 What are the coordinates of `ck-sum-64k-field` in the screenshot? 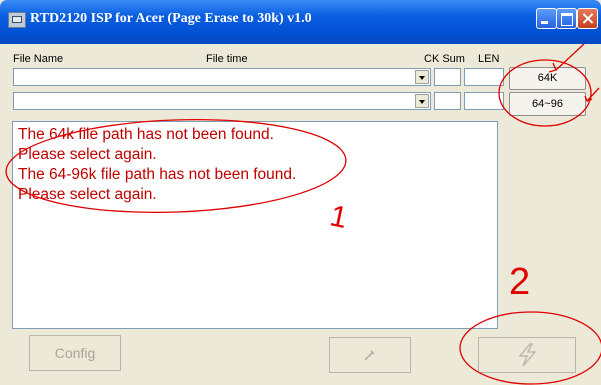 It's located at (447, 77).